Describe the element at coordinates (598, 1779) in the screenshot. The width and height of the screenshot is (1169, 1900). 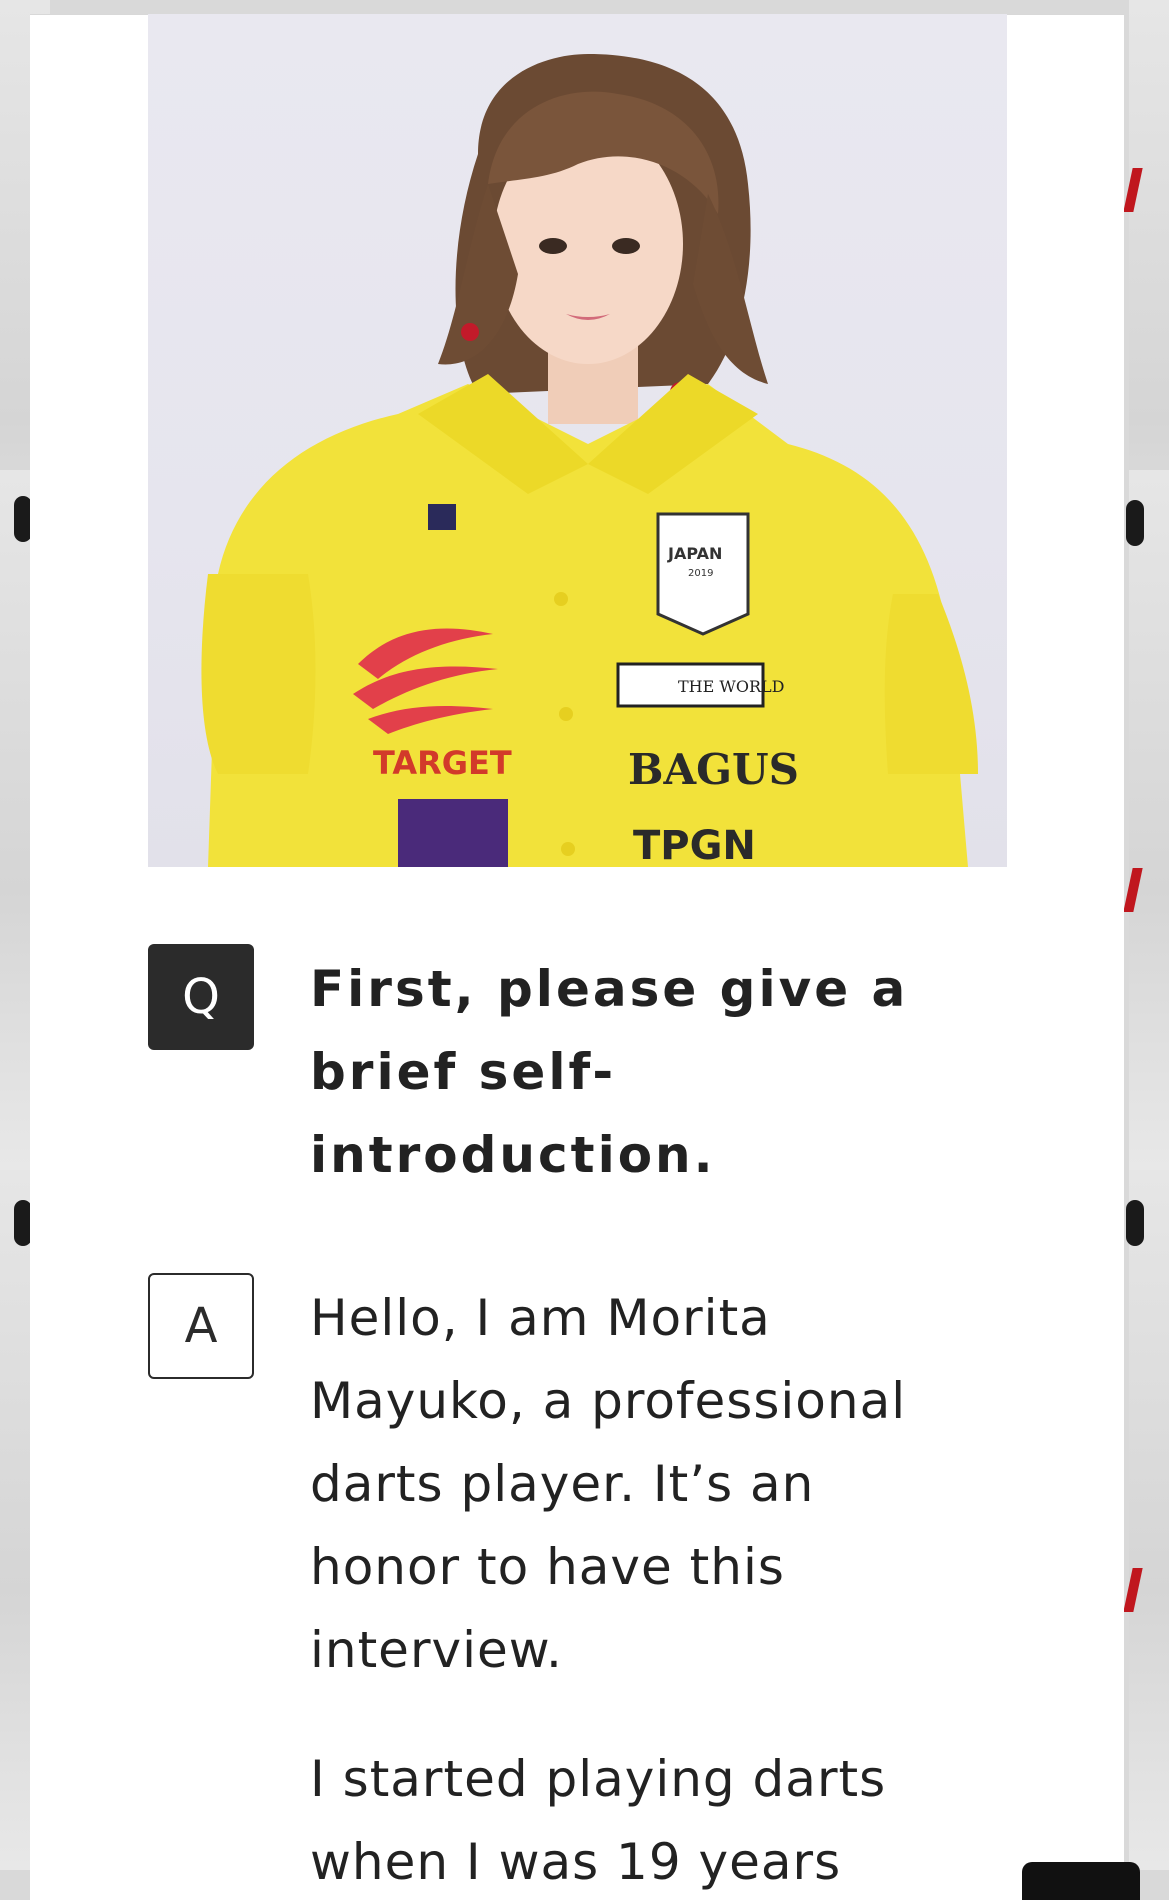
I see `answer-line: I started playing darts` at that location.